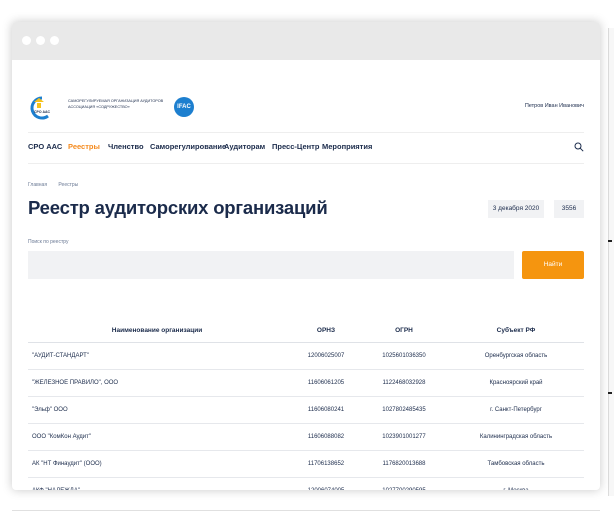 This screenshot has width=614, height=517. Describe the element at coordinates (45, 146) in the screenshot. I see `nav-item-sro-aas: СРО ААС` at that location.